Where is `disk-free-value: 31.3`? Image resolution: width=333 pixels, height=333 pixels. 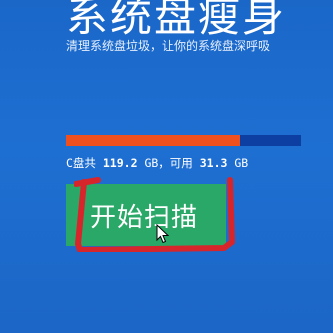 disk-free-value: 31.3 is located at coordinates (213, 163).